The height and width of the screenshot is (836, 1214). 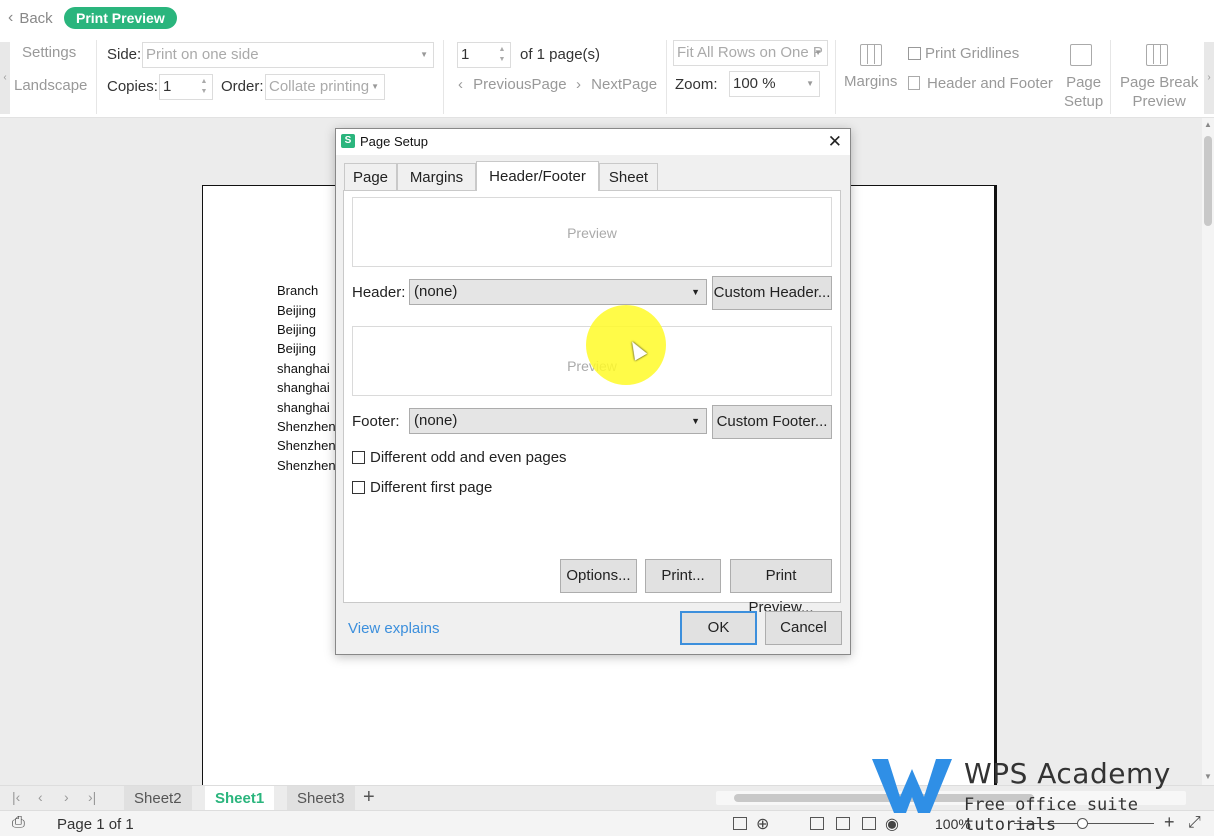 I want to click on page-break-label-line1: Page Break, so click(x=1159, y=82).